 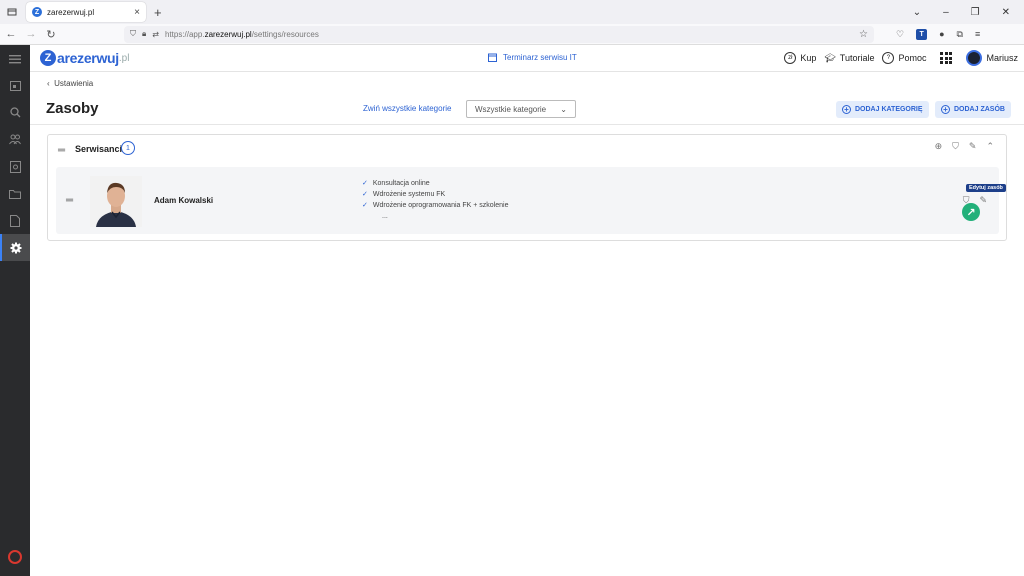 I want to click on receipt-icon, so click(x=15, y=166).